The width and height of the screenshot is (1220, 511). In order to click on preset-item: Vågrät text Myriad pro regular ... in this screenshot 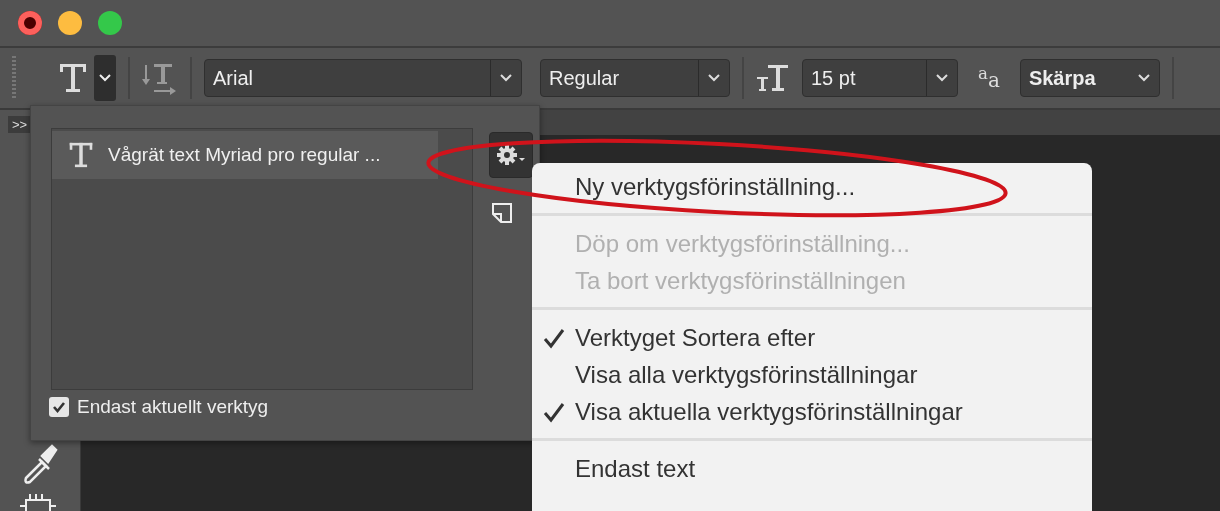, I will do `click(245, 155)`.